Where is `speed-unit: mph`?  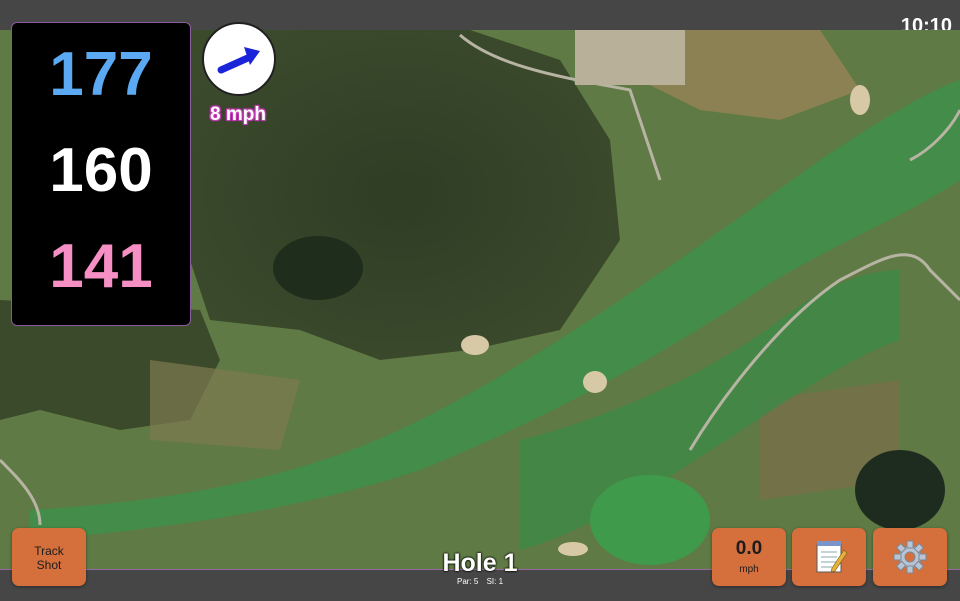 speed-unit: mph is located at coordinates (749, 569).